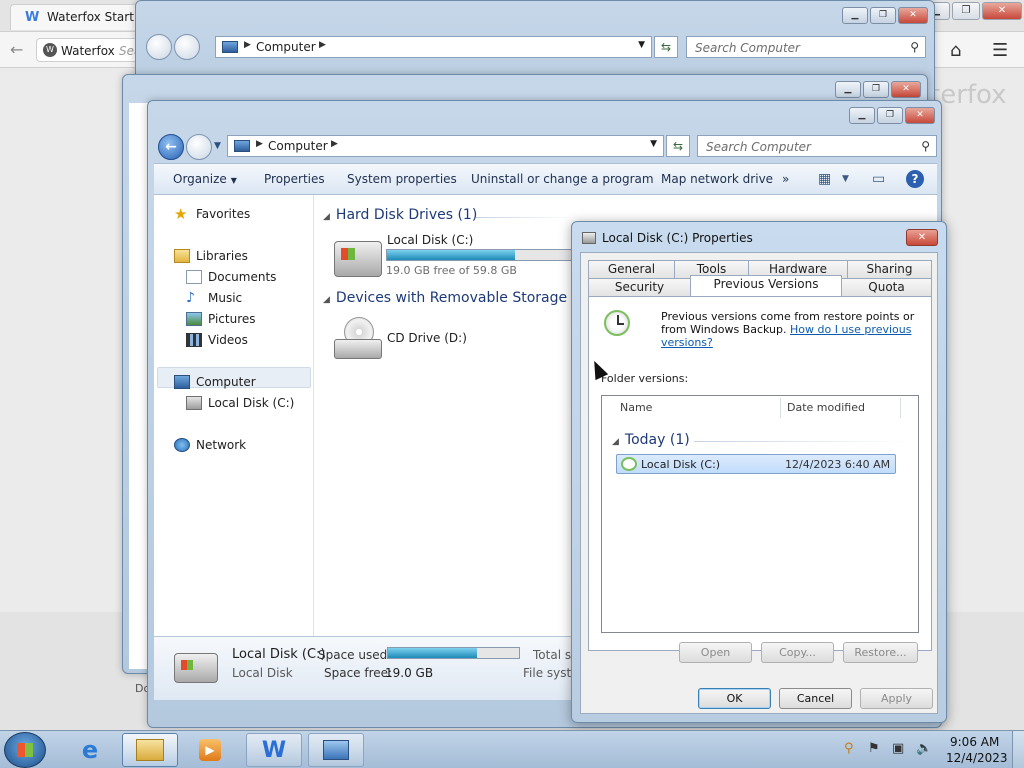 The image size is (1024, 768). Describe the element at coordinates (210, 445) in the screenshot. I see `nav-item-network: Network` at that location.